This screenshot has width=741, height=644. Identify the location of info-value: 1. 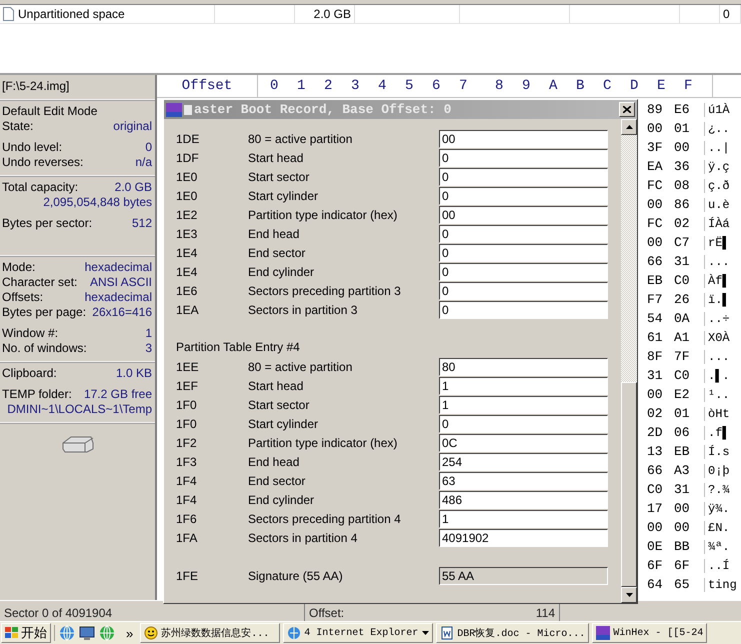
(148, 333).